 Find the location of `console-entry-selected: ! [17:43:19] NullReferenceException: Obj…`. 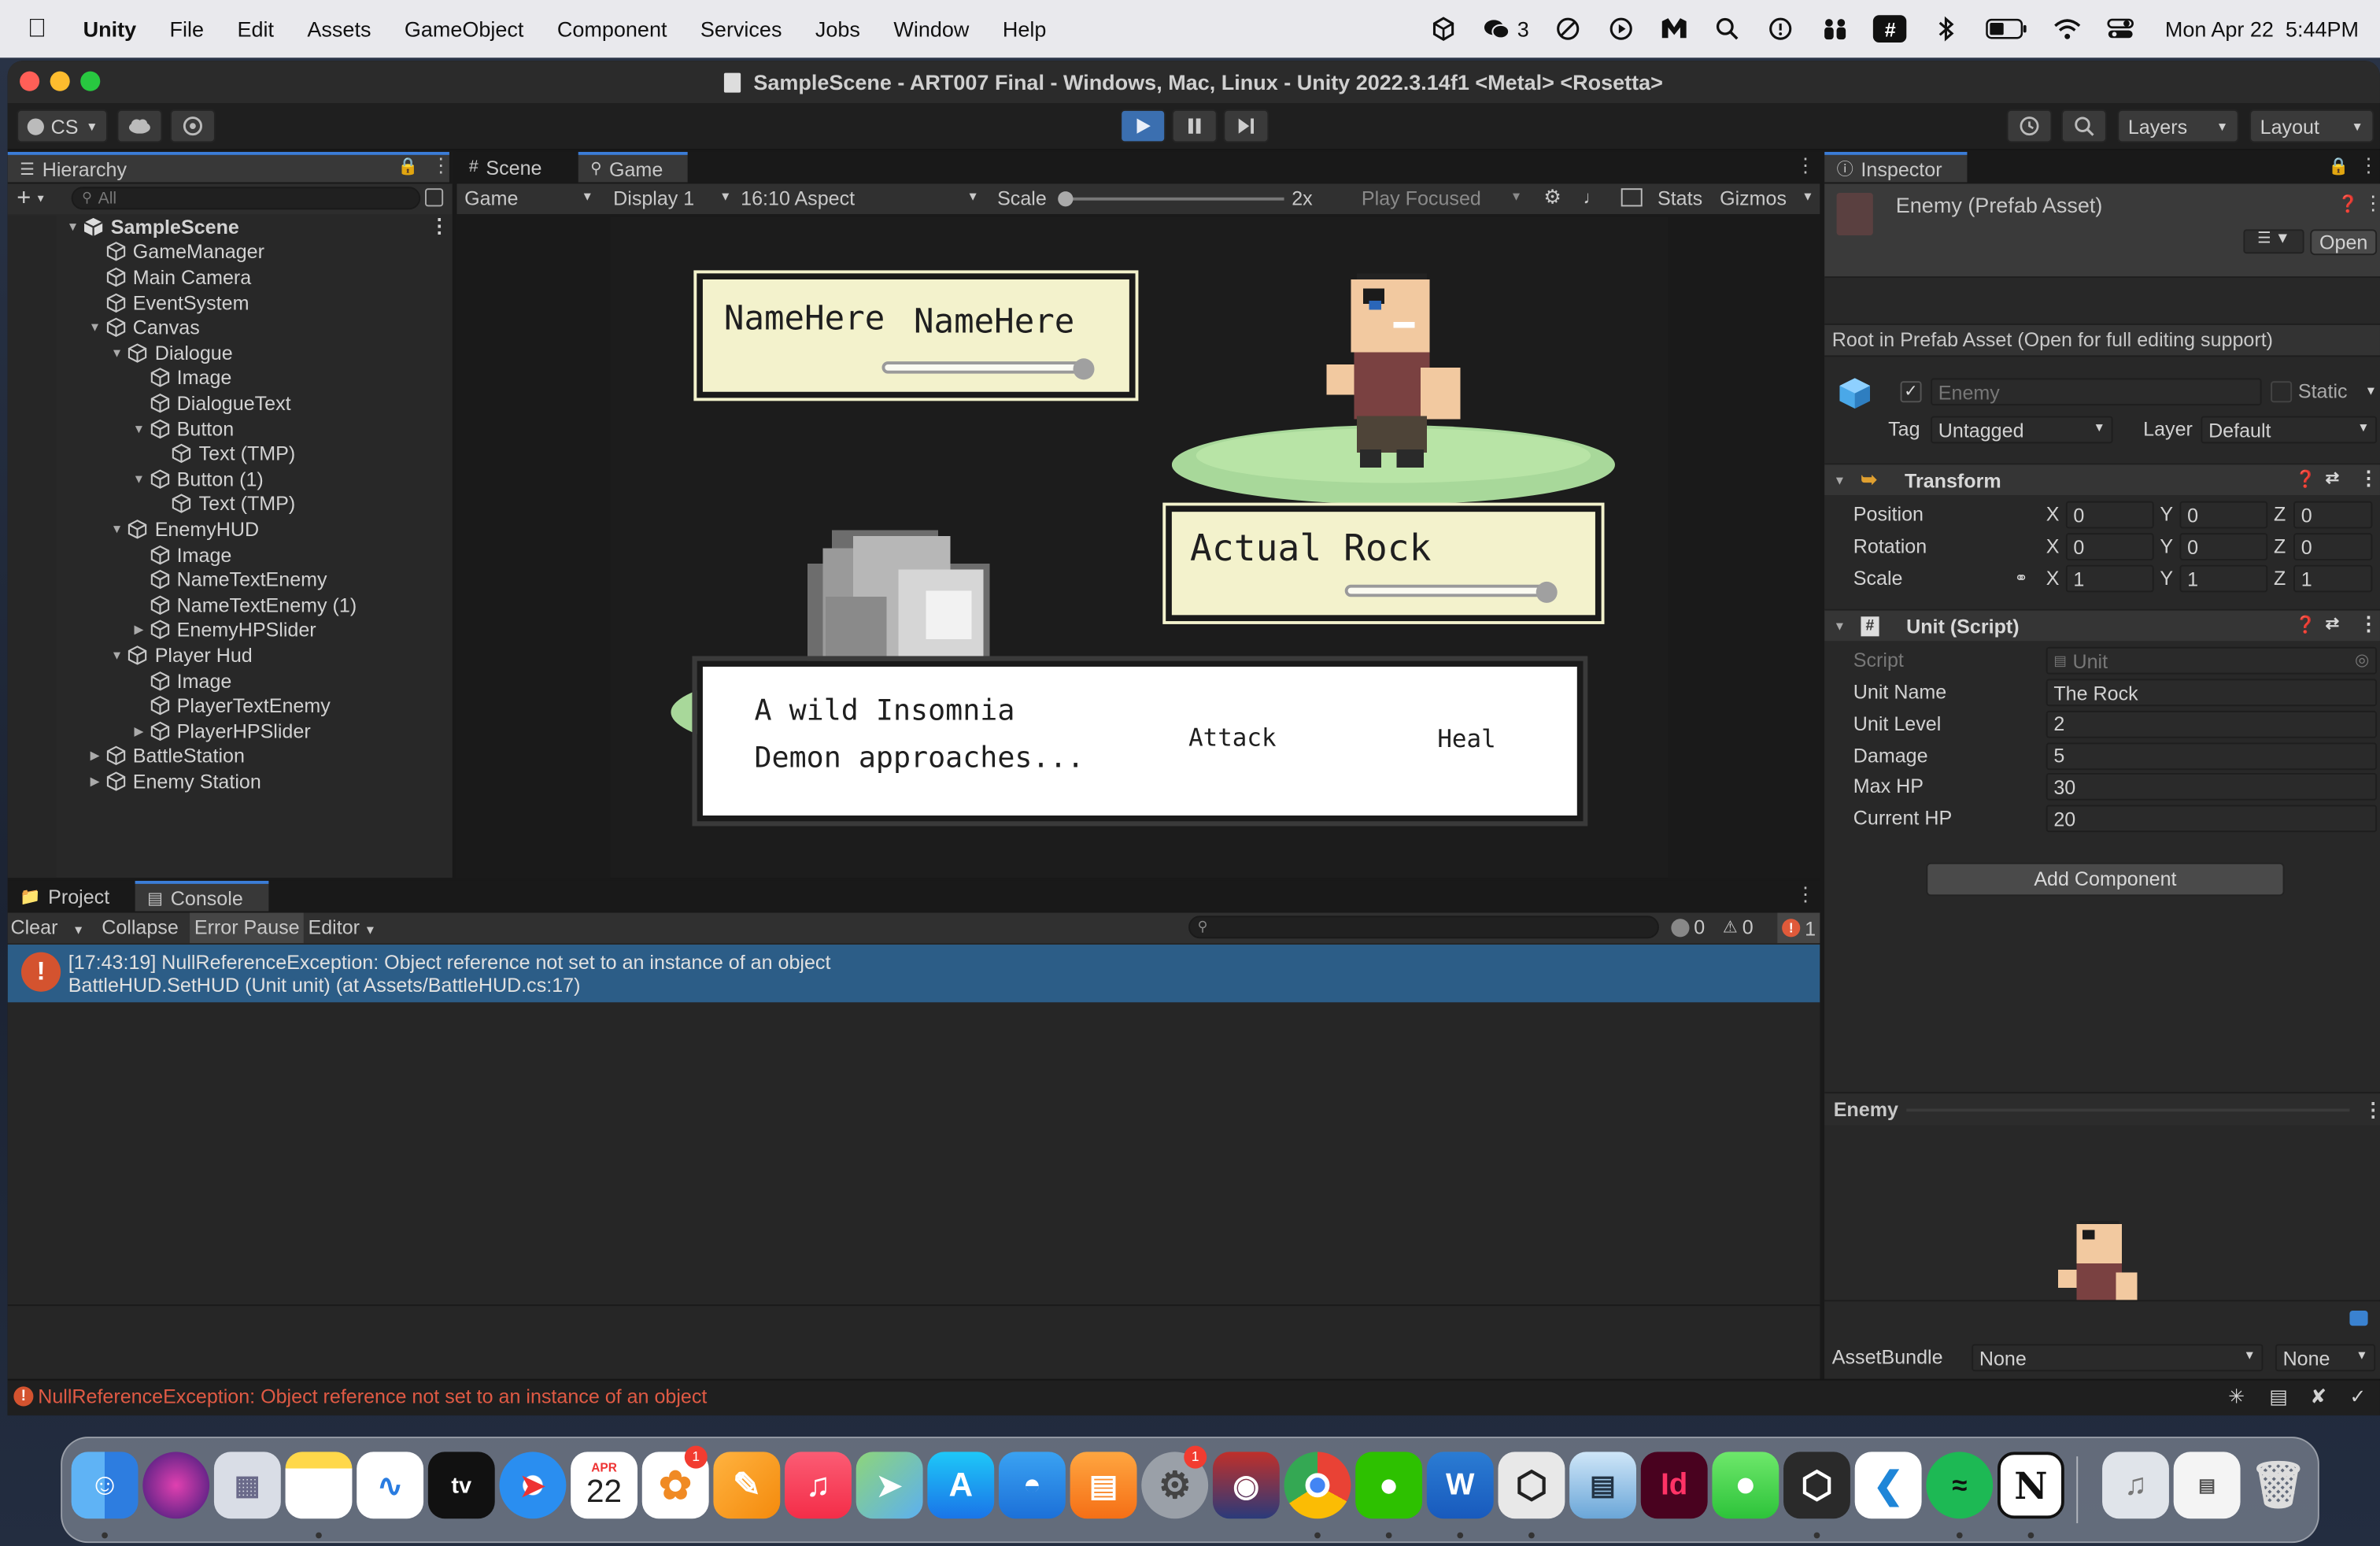

console-entry-selected: ! [17:43:19] NullReferenceException: Obj… is located at coordinates (913, 974).